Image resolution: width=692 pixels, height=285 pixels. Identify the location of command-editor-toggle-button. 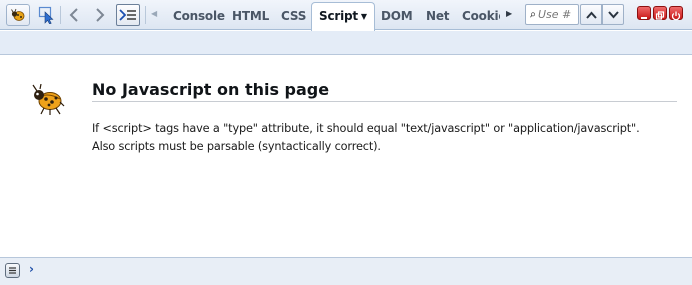
(12, 270).